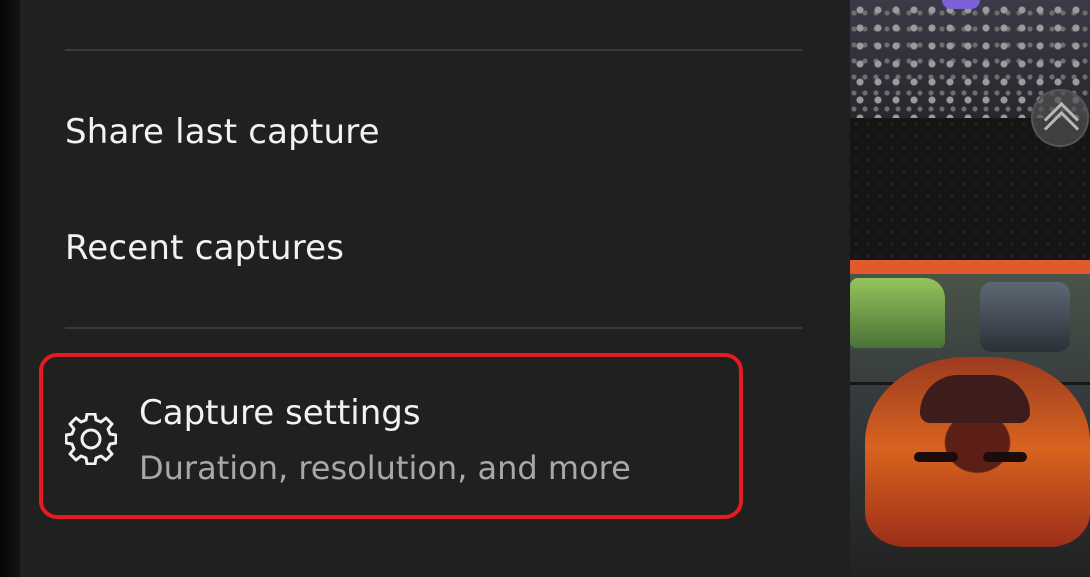 Image resolution: width=1090 pixels, height=577 pixels. Describe the element at coordinates (897, 313) in the screenshot. I see `green-car-image` at that location.